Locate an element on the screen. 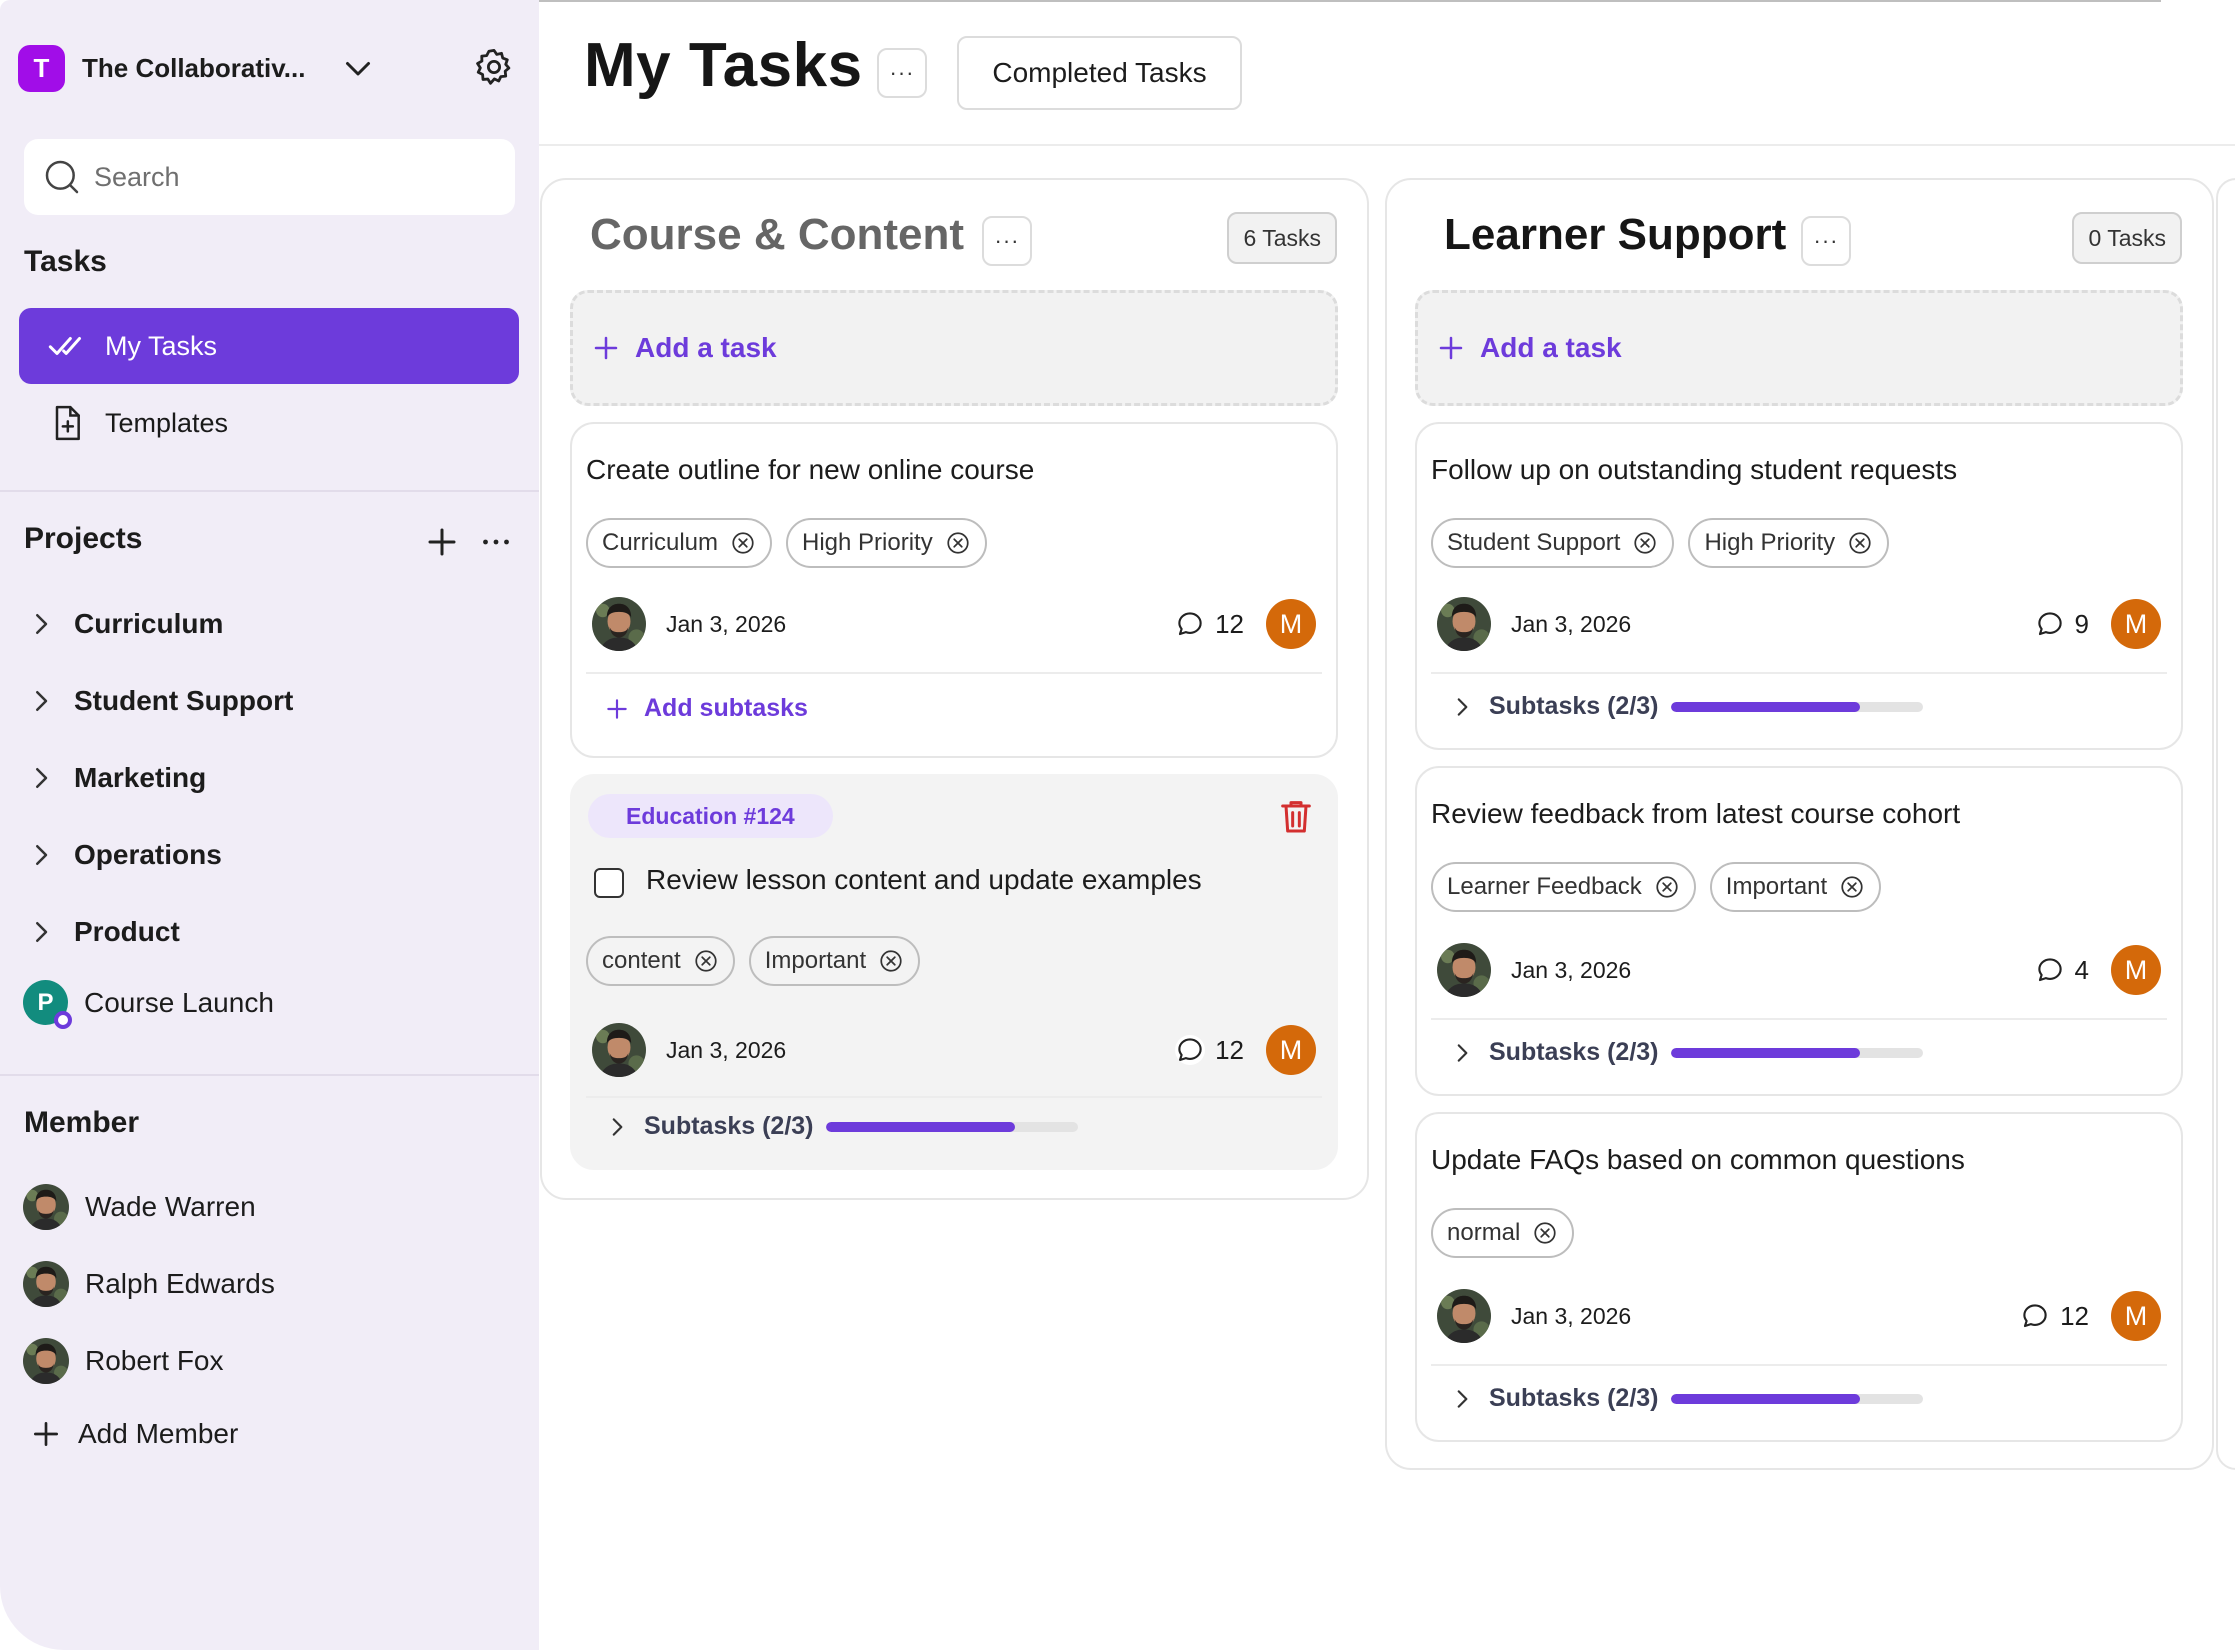 The image size is (2235, 1650). comment-count: 9 is located at coordinates (2062, 624).